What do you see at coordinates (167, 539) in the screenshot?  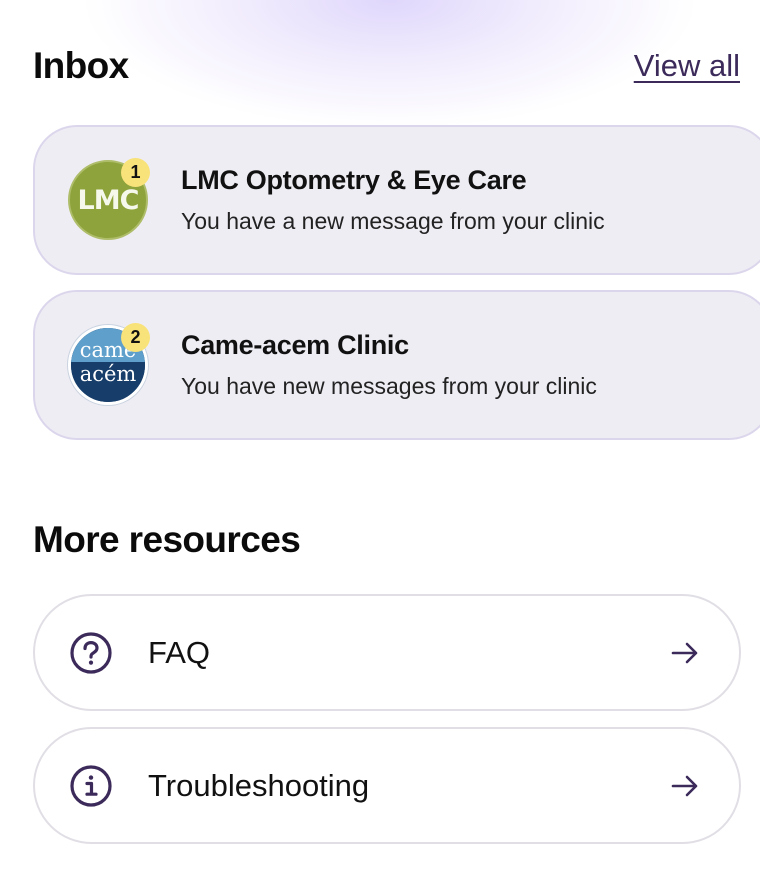 I see `resources-title: More resources` at bounding box center [167, 539].